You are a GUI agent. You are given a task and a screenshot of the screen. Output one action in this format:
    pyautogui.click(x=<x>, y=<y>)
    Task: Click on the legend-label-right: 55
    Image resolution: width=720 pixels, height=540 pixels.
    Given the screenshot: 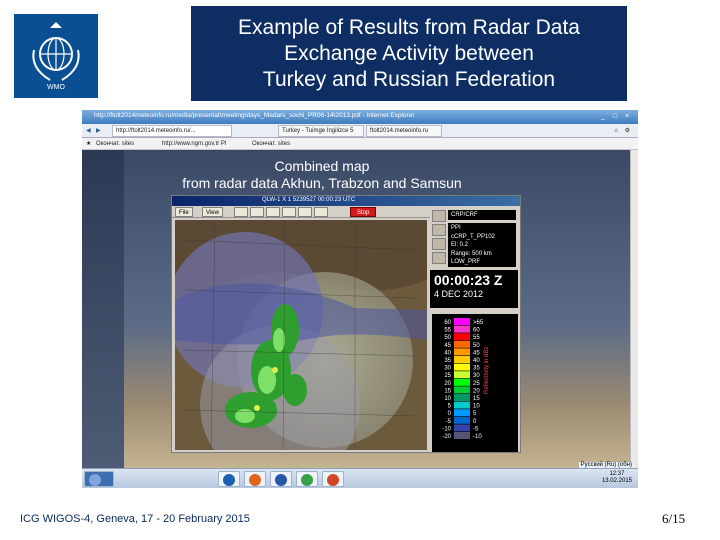 What is the action you would take?
    pyautogui.click(x=476, y=338)
    